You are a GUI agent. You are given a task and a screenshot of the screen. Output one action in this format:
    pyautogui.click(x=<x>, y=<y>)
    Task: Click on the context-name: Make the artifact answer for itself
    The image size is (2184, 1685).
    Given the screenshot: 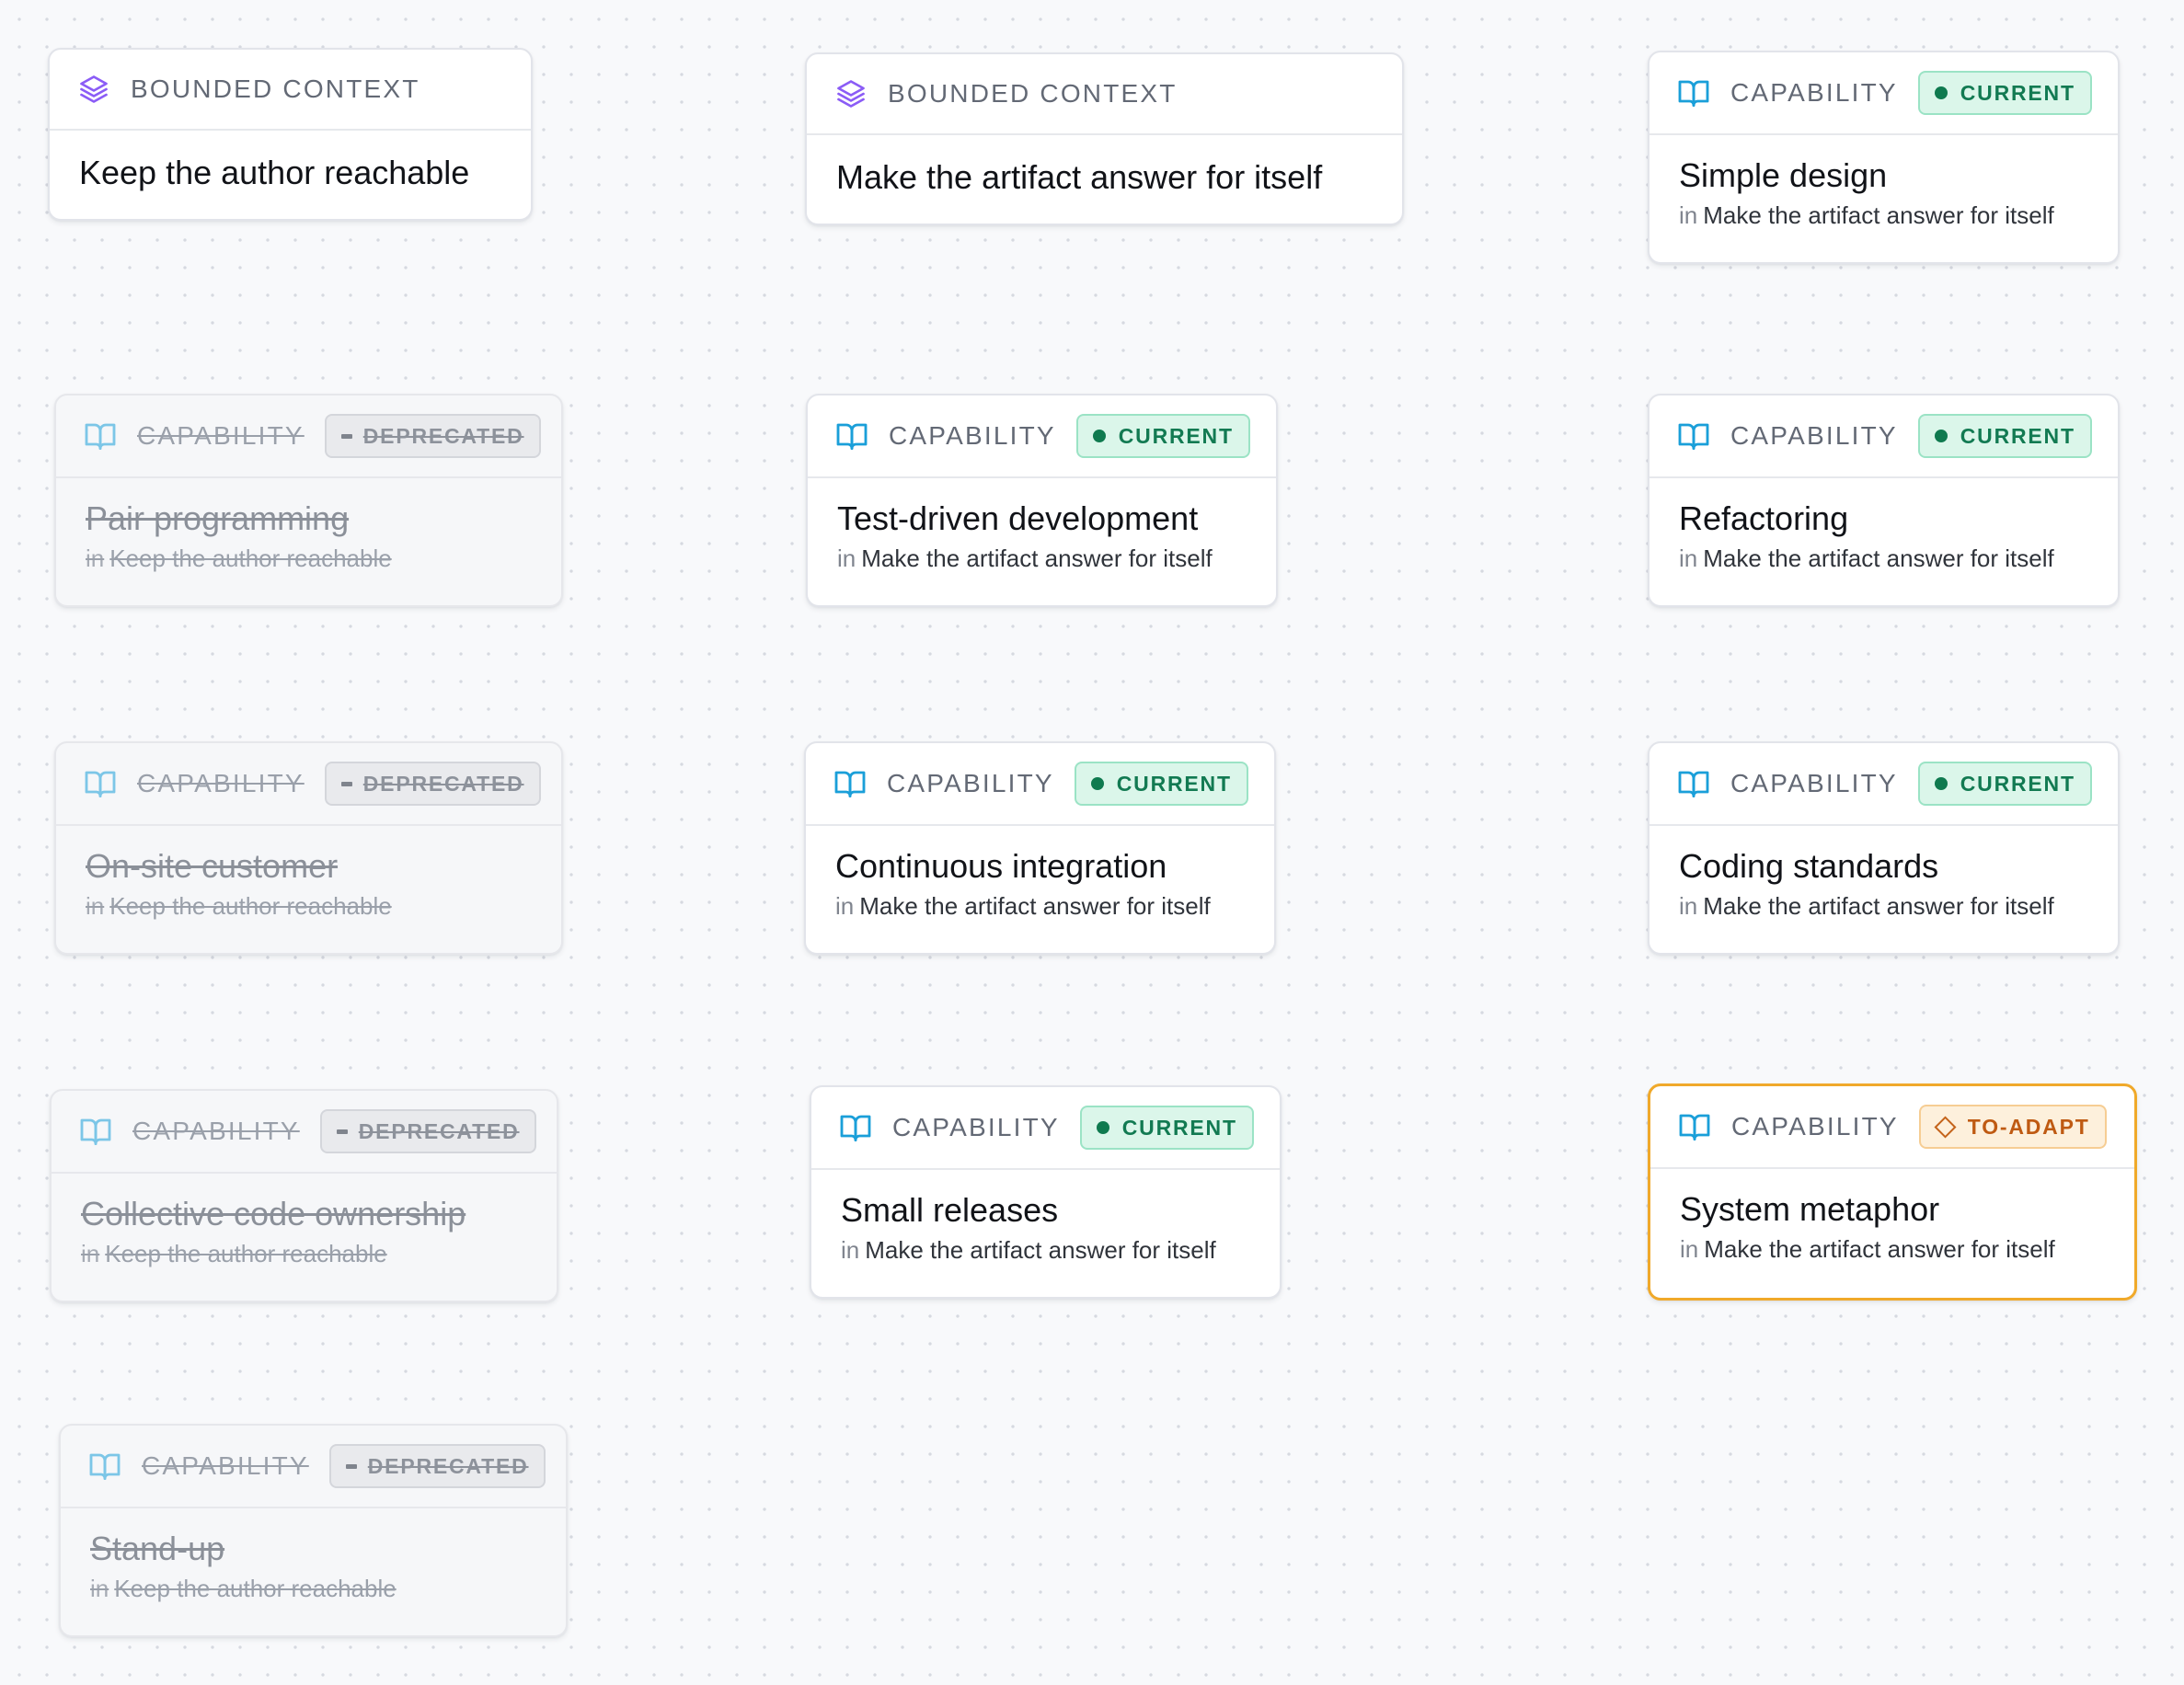 What is the action you would take?
    pyautogui.click(x=1037, y=558)
    